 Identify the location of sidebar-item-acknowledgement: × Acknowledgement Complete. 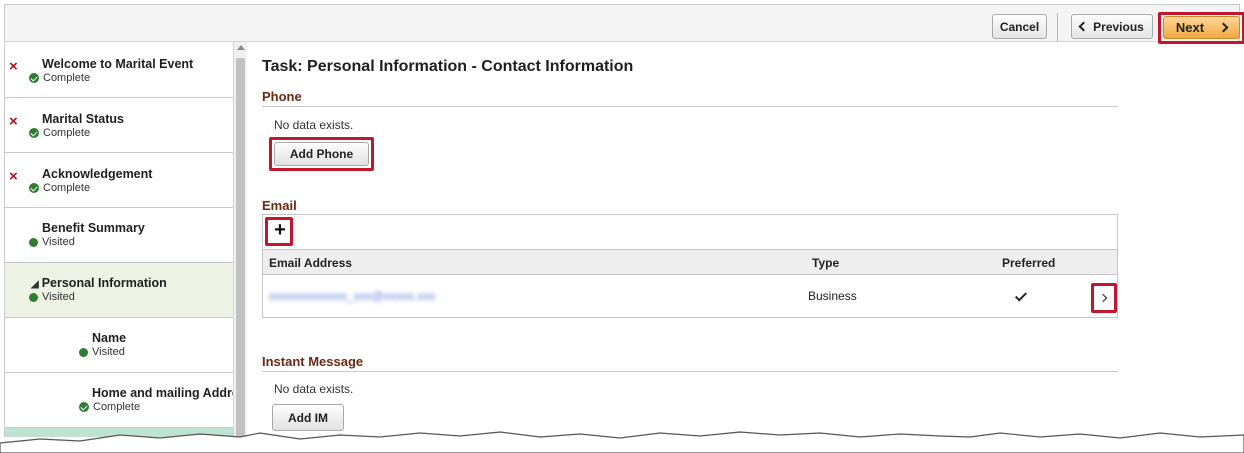
(119, 180).